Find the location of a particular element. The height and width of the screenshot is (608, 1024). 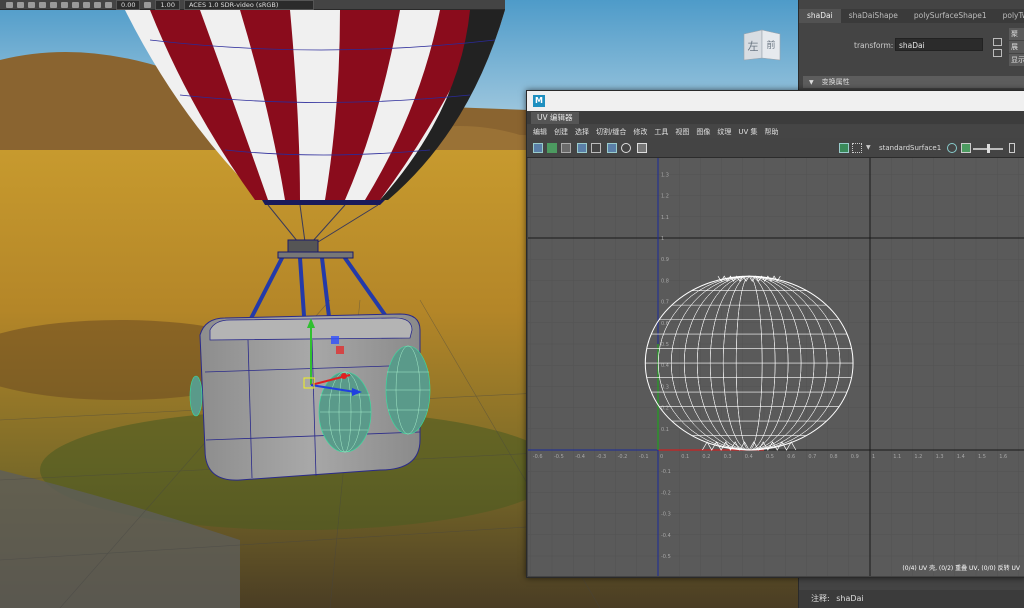

wireframe-icon is located at coordinates (31, 4).